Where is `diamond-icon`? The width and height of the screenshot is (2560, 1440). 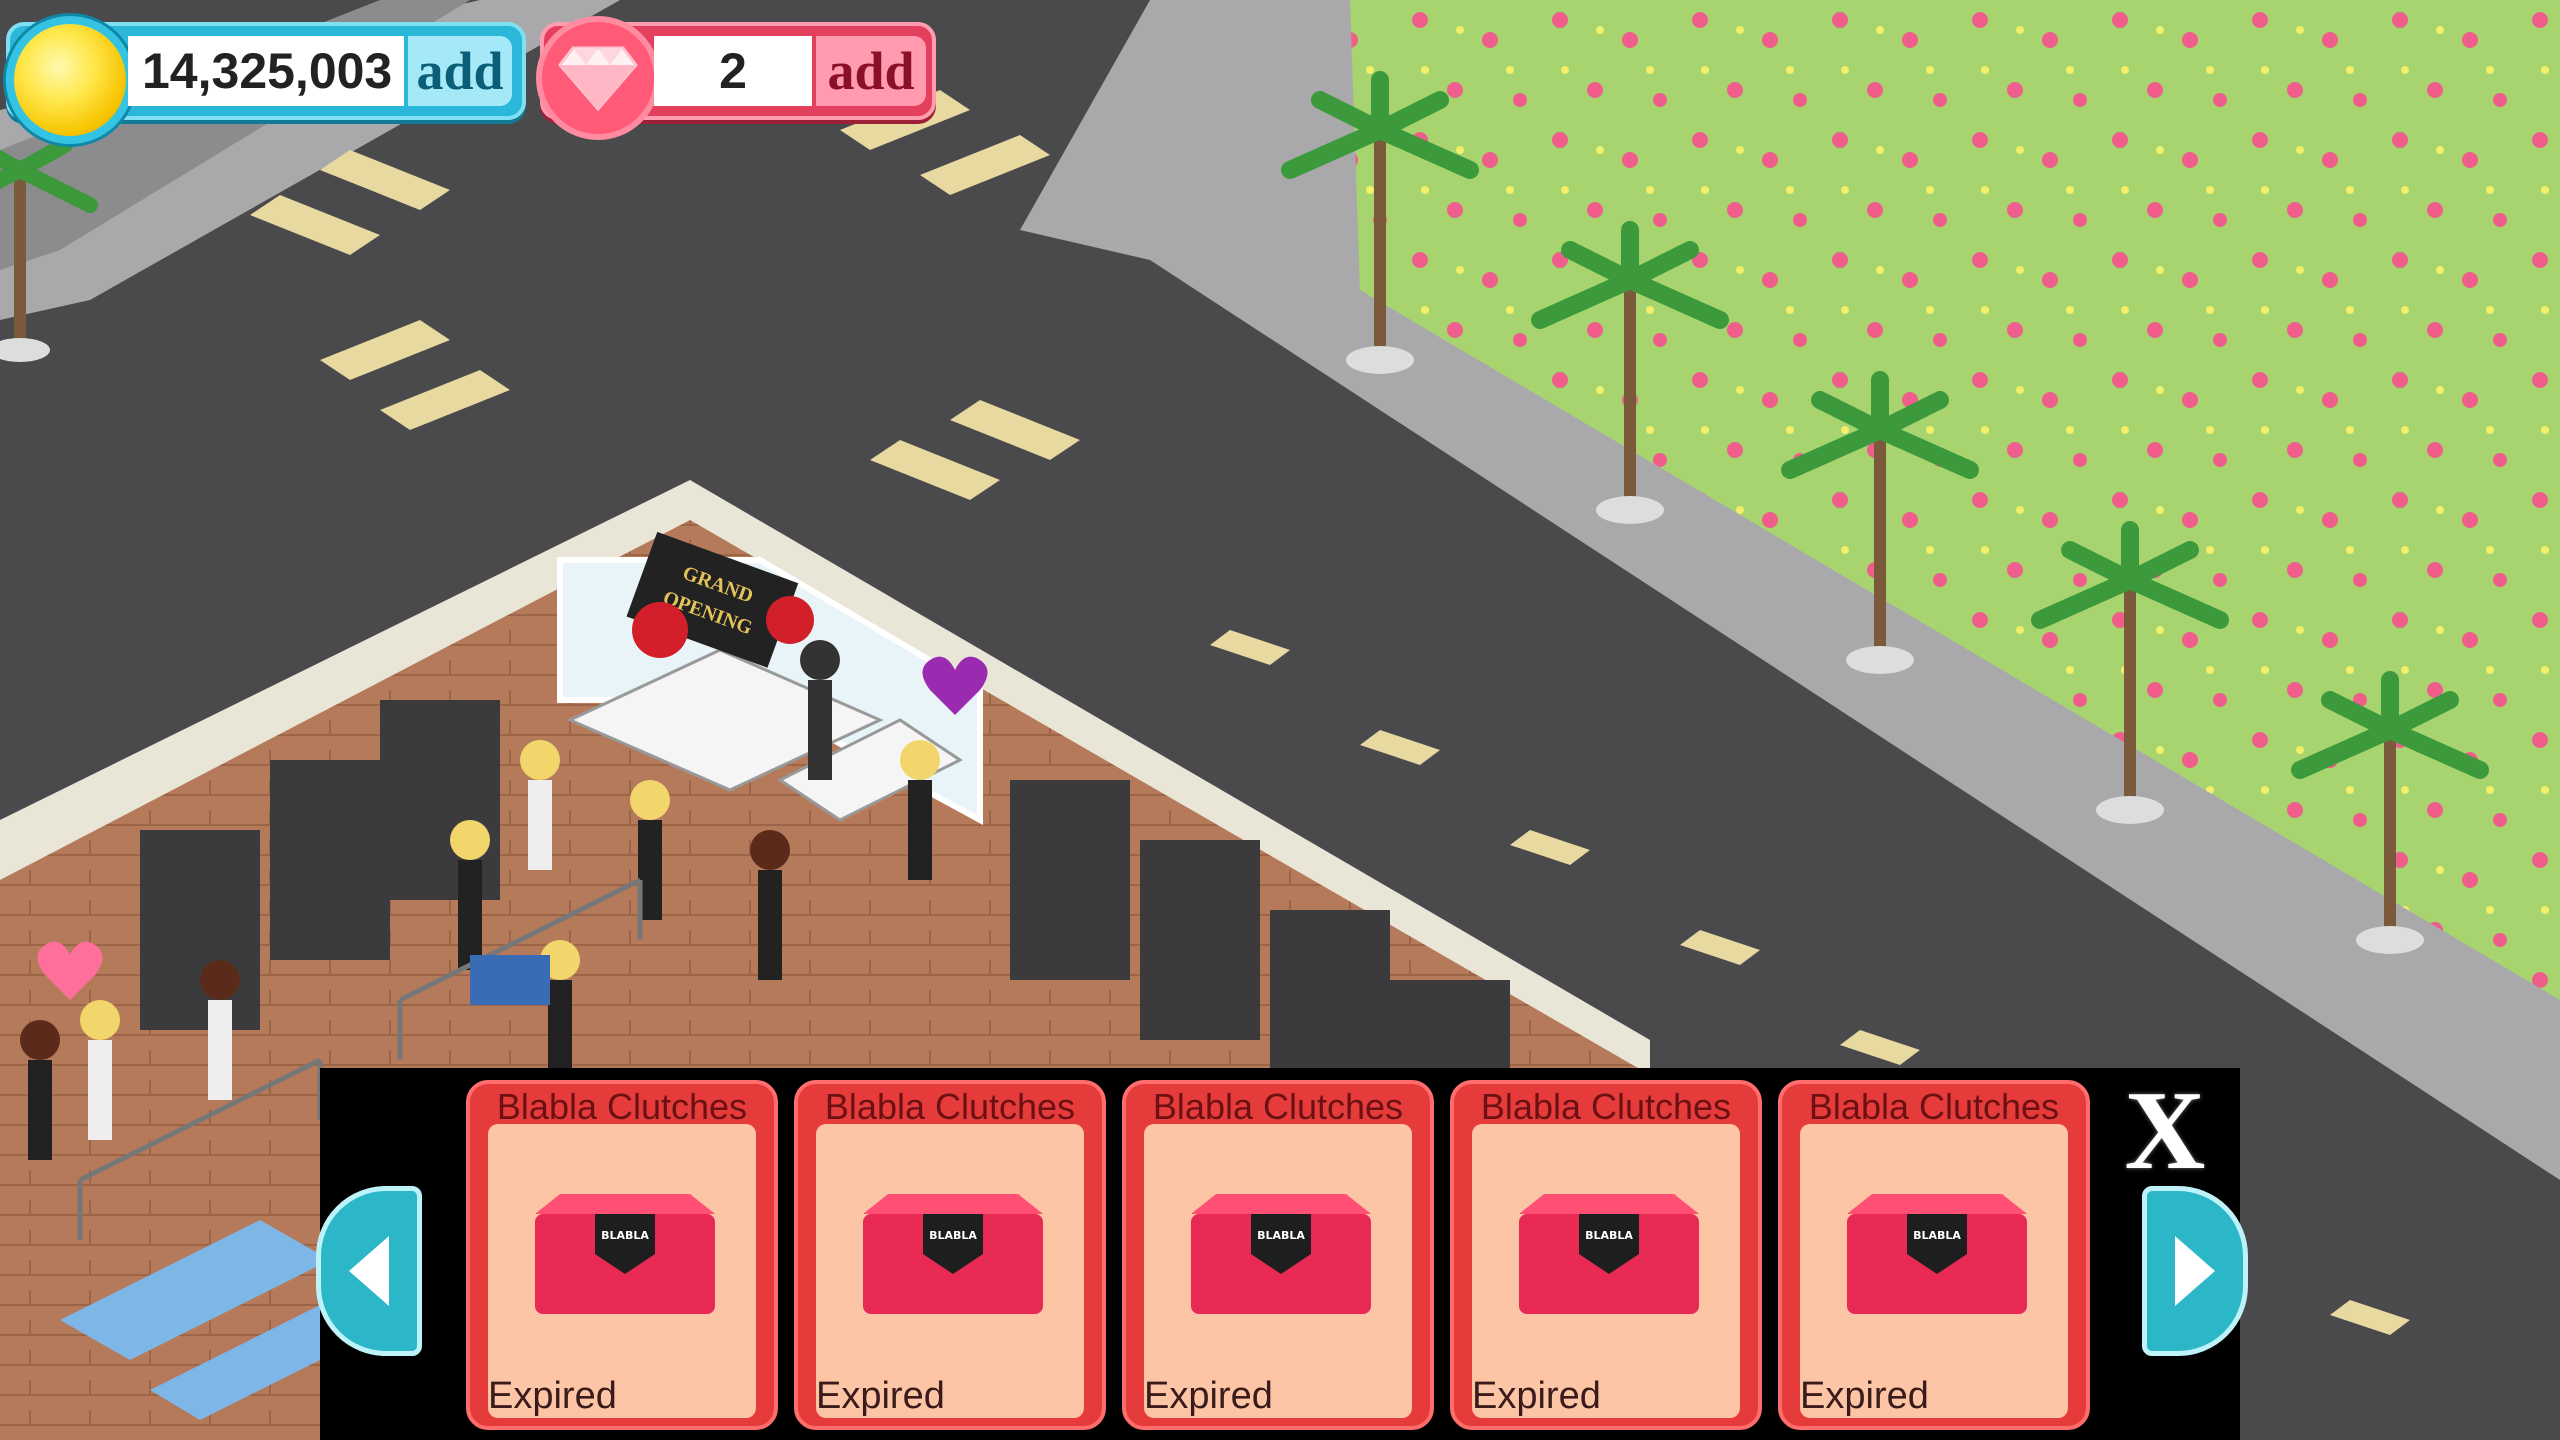
diamond-icon is located at coordinates (598, 78).